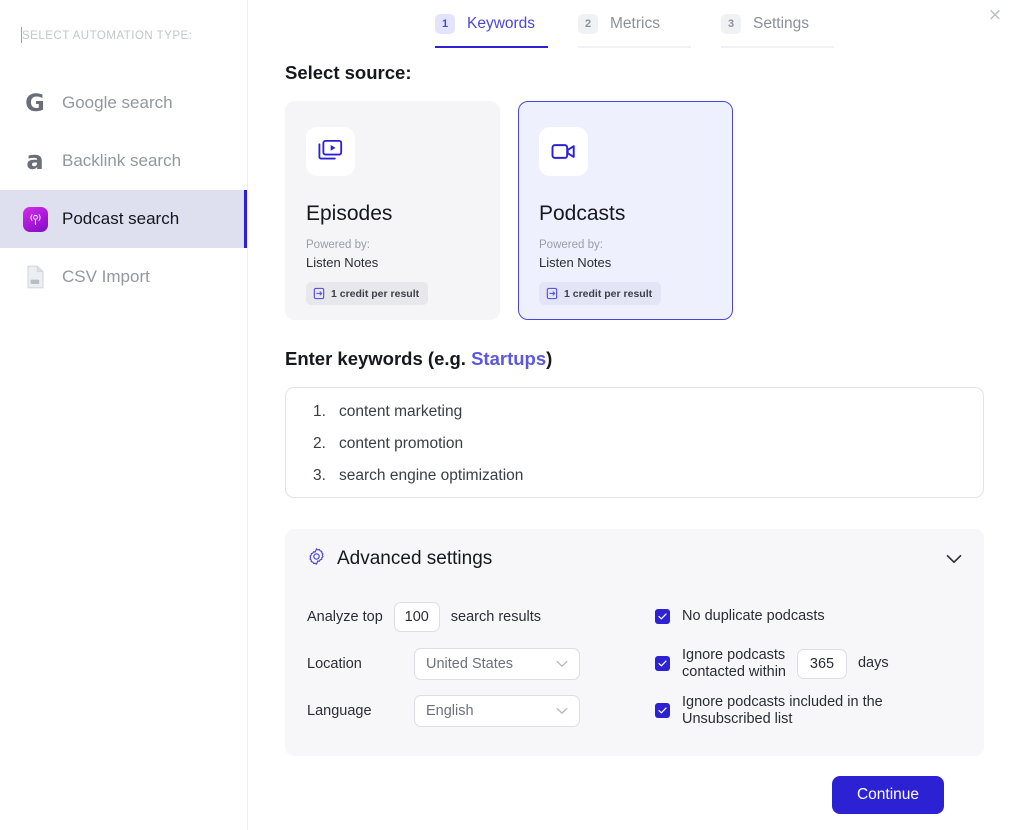 Image resolution: width=1024 pixels, height=830 pixels. I want to click on ignore-contacted-checkbox, so click(662, 663).